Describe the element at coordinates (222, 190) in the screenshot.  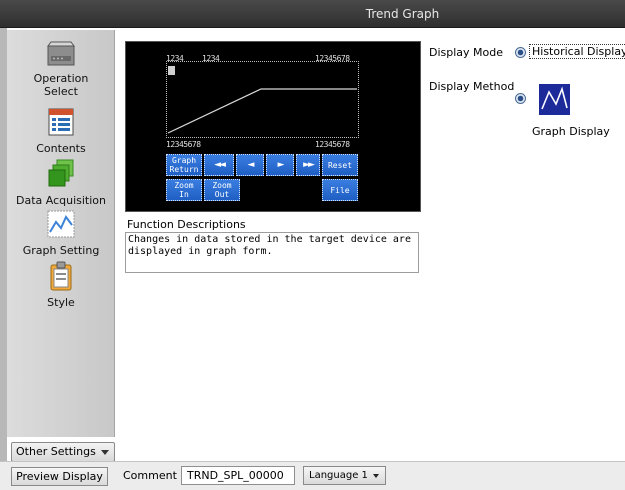
I see `preview-zoom-out-button: Zoom Out` at that location.